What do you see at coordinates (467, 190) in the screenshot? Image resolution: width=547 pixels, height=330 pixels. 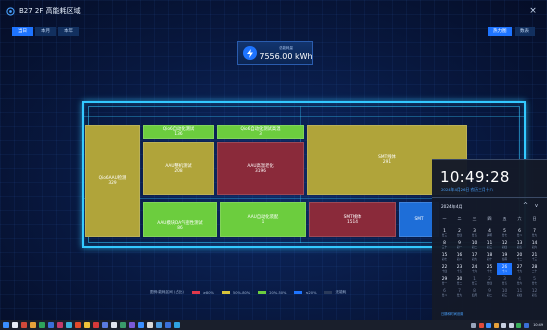 I see `clock-date: 2024年4月26日 农历三月十八` at bounding box center [467, 190].